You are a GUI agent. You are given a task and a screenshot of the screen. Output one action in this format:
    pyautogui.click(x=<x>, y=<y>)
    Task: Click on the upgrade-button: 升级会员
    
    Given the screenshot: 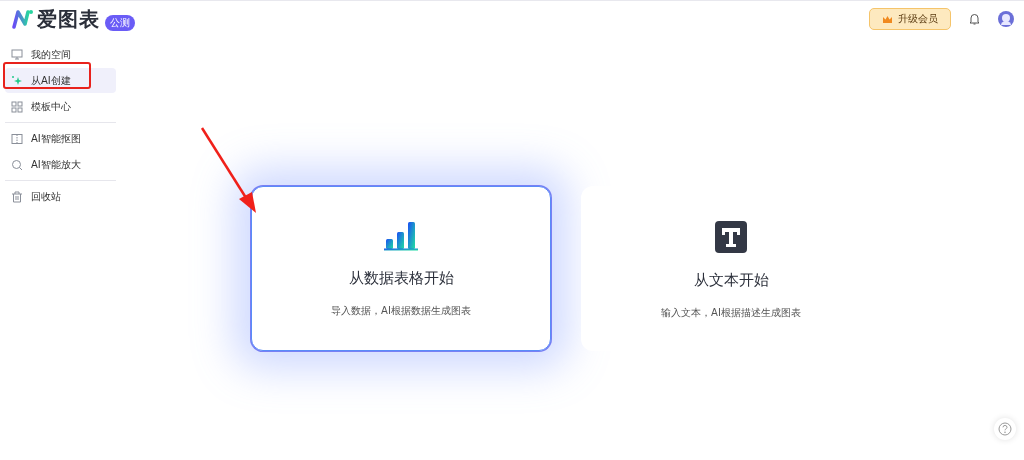 What is the action you would take?
    pyautogui.click(x=910, y=19)
    